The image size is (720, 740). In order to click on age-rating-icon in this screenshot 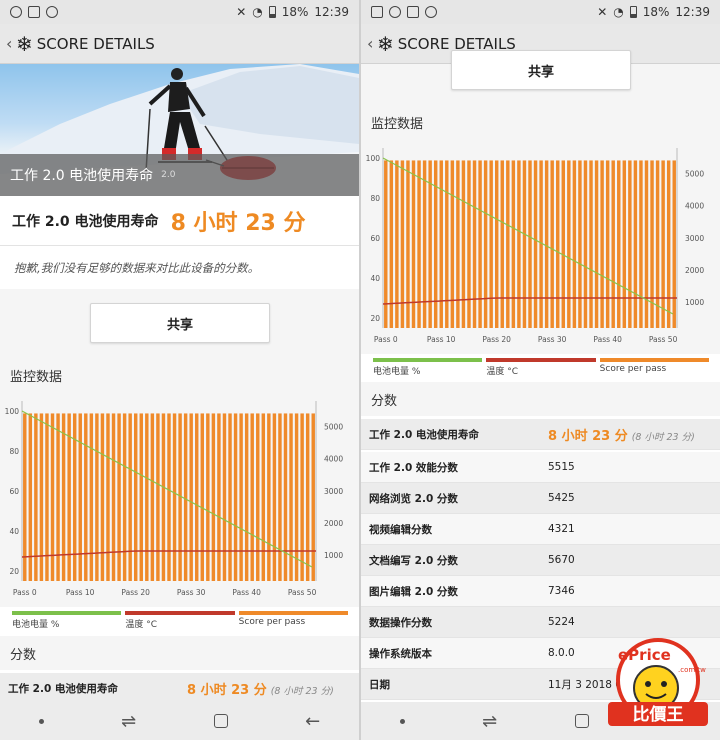, I will do `click(431, 12)`.